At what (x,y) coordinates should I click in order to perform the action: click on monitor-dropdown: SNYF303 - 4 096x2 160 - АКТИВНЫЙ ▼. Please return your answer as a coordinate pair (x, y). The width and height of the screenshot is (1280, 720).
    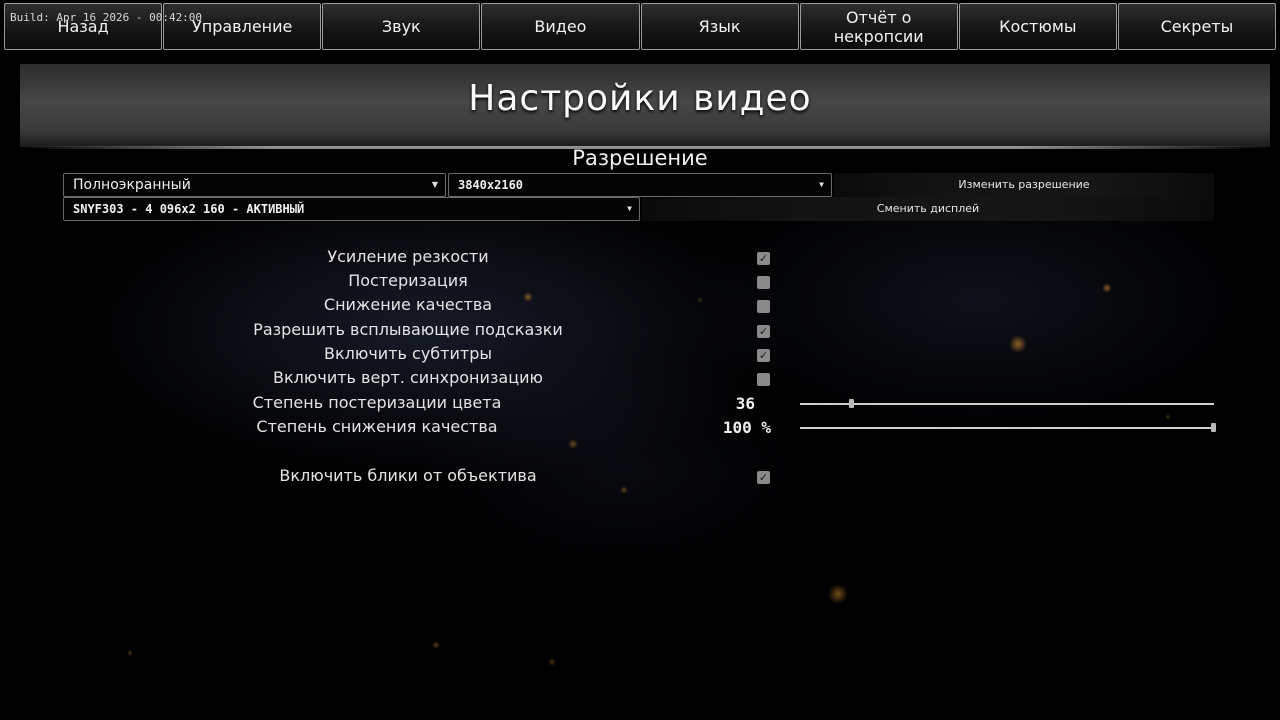
    Looking at the image, I should click on (351, 209).